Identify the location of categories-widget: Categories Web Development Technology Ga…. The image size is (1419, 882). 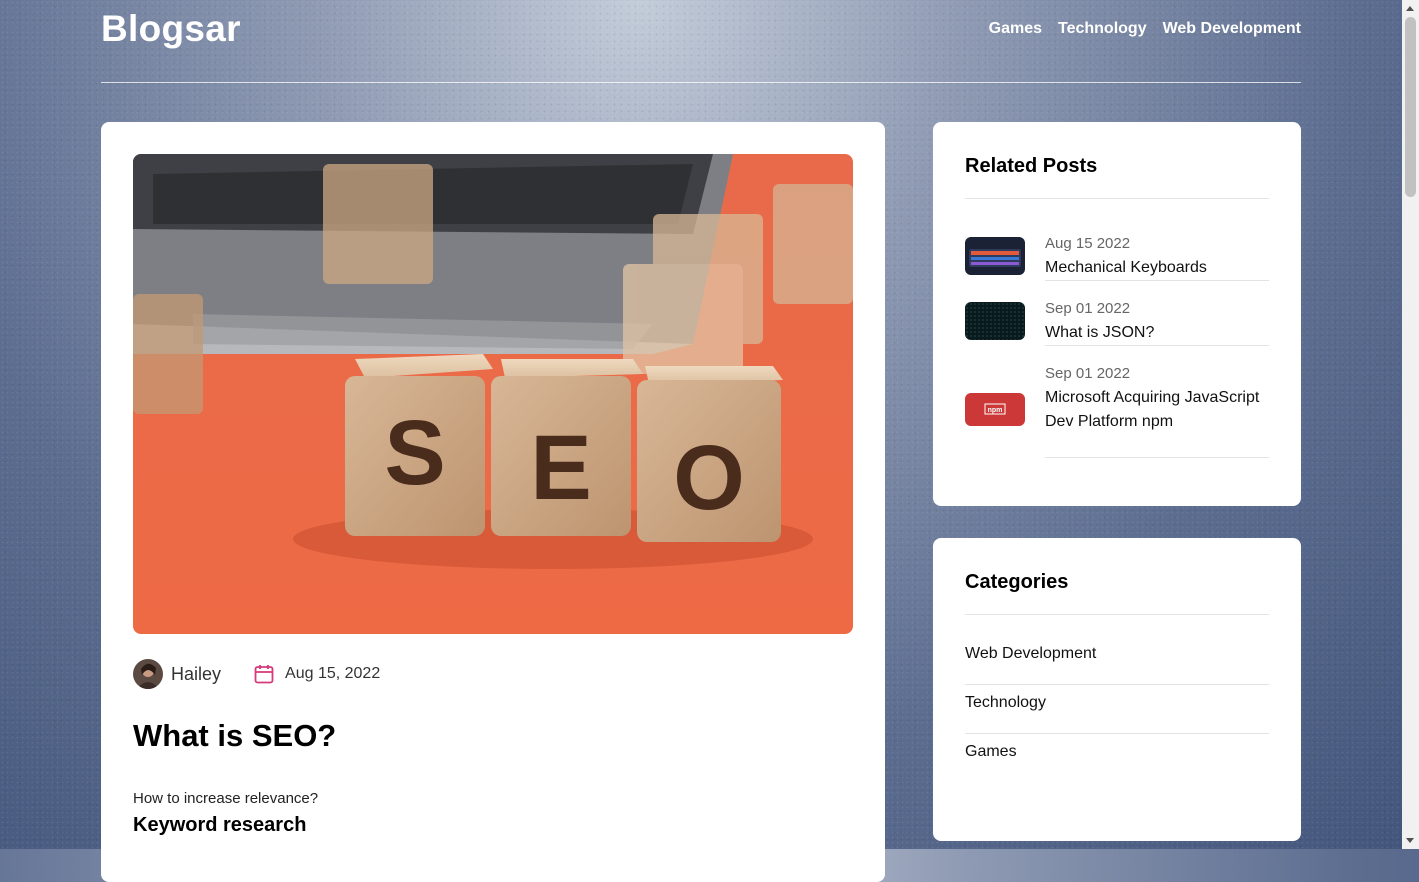
(1117, 689).